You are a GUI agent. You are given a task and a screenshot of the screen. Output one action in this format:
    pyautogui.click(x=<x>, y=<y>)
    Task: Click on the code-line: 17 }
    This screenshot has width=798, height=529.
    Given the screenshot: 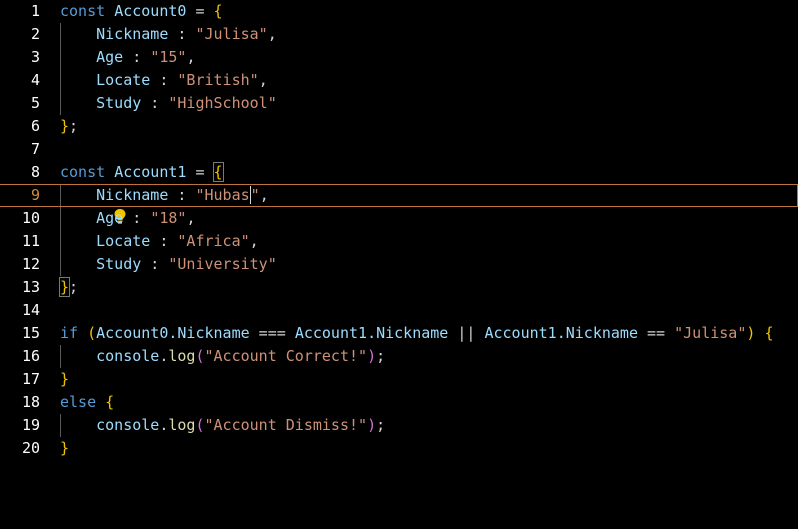 What is the action you would take?
    pyautogui.click(x=399, y=379)
    